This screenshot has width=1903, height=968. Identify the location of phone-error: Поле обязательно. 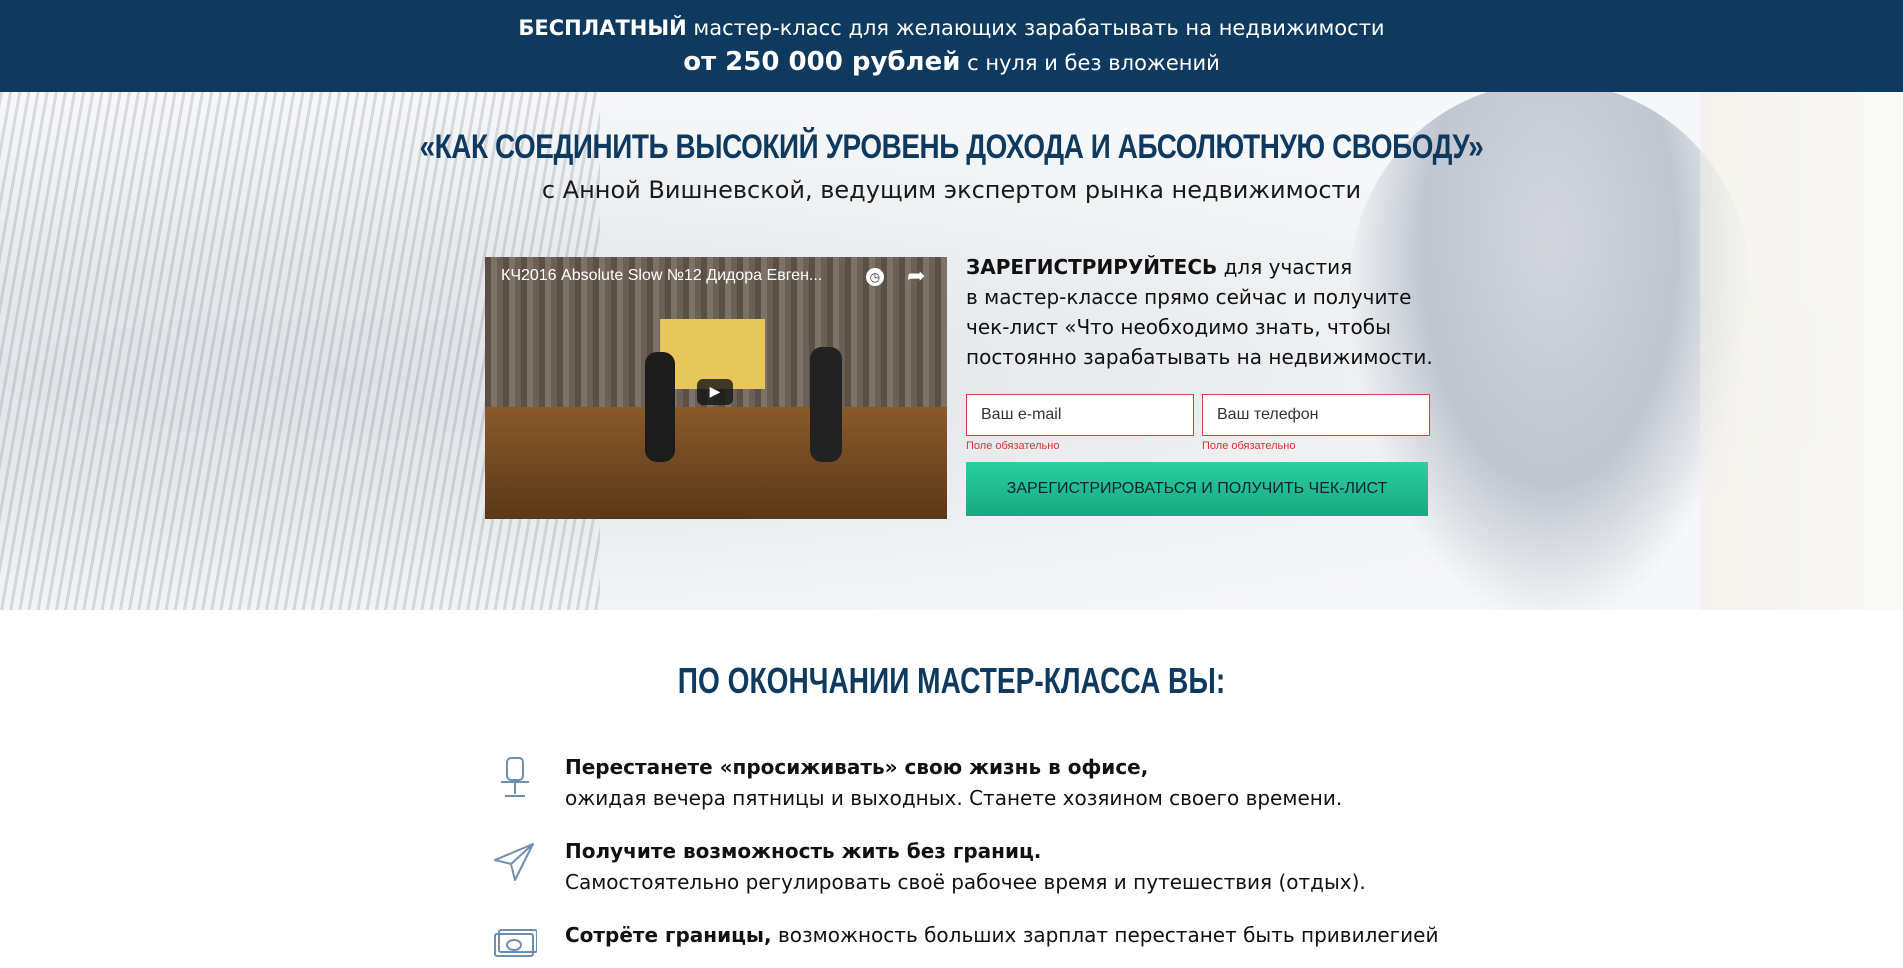
(1249, 446).